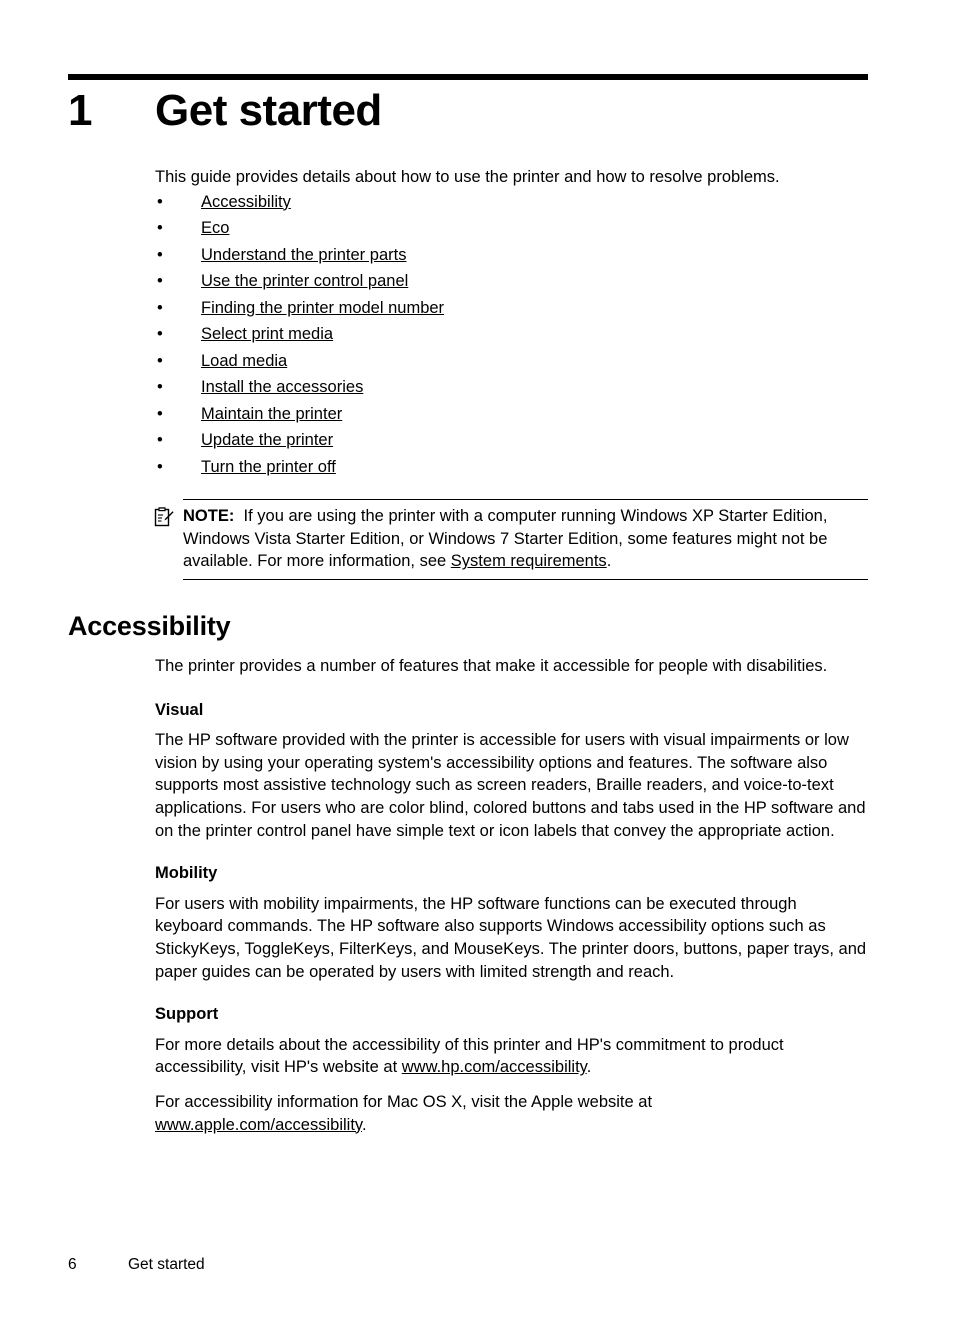 The height and width of the screenshot is (1321, 954). Describe the element at coordinates (525, 579) in the screenshot. I see `note-bottom-rule` at that location.